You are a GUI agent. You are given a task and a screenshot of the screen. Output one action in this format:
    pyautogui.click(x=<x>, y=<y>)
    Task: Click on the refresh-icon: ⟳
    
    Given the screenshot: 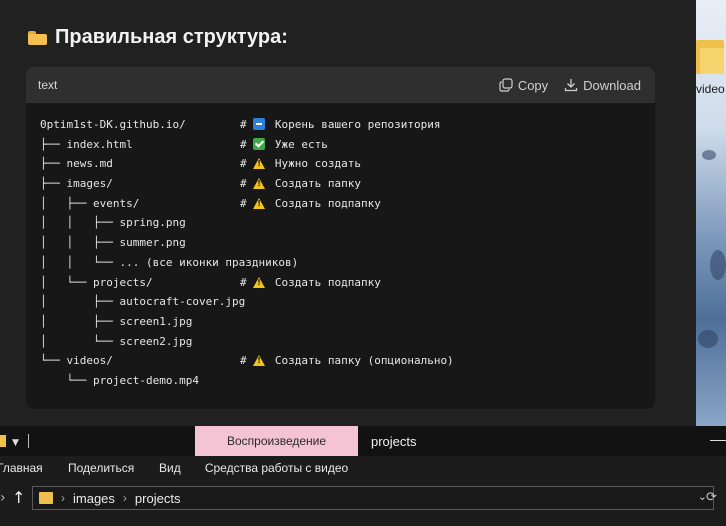 What is the action you would take?
    pyautogui.click(x=711, y=497)
    